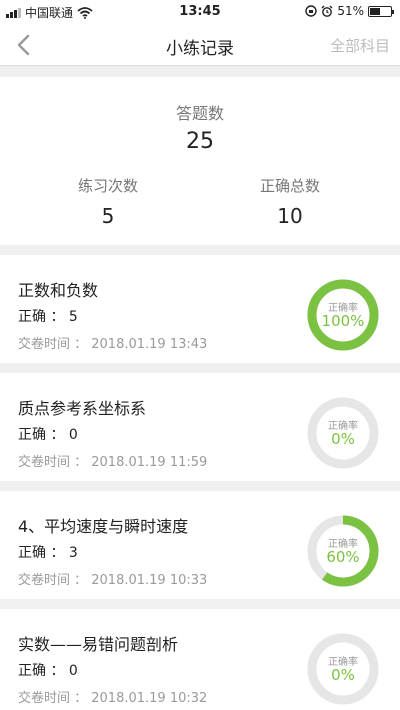  Describe the element at coordinates (108, 216) in the screenshot. I see `practice-count-value: 5` at that location.